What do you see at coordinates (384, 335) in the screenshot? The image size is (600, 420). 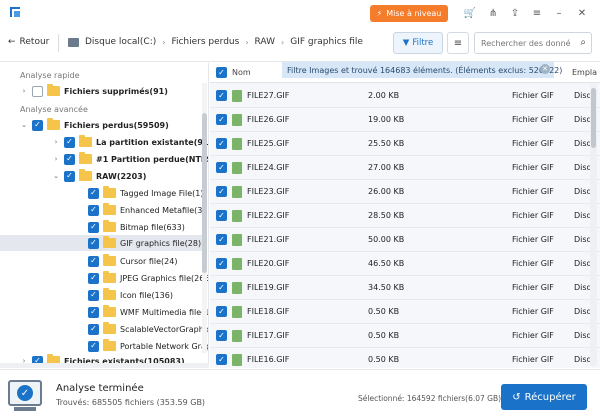 I see `file-size: 0.50 KB` at bounding box center [384, 335].